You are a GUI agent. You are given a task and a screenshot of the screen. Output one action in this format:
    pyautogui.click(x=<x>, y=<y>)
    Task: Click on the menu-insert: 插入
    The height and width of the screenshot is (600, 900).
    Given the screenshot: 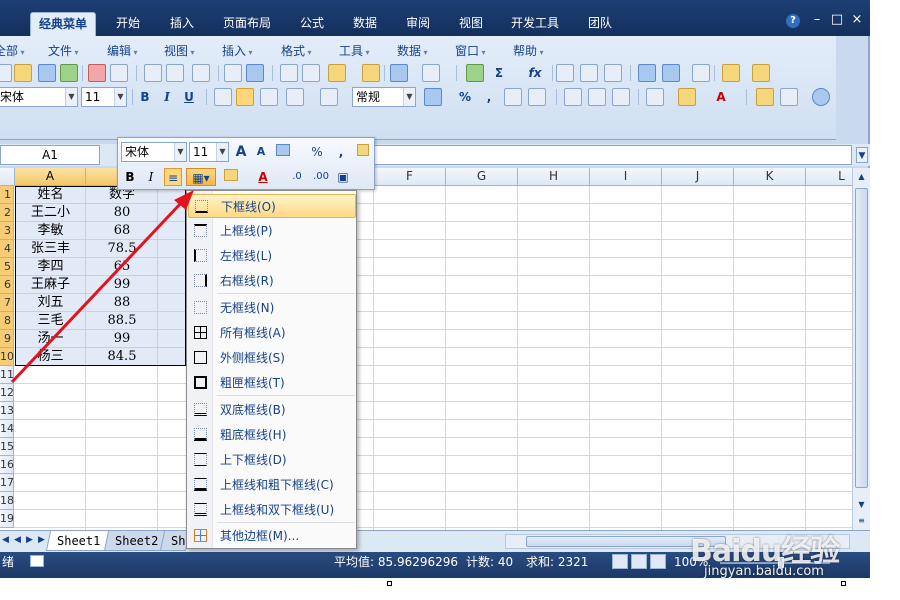 What is the action you would take?
    pyautogui.click(x=237, y=50)
    